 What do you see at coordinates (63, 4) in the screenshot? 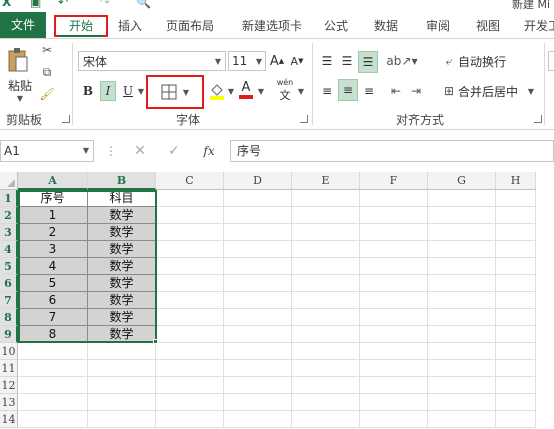
I see `undo-icon: ↶` at bounding box center [63, 4].